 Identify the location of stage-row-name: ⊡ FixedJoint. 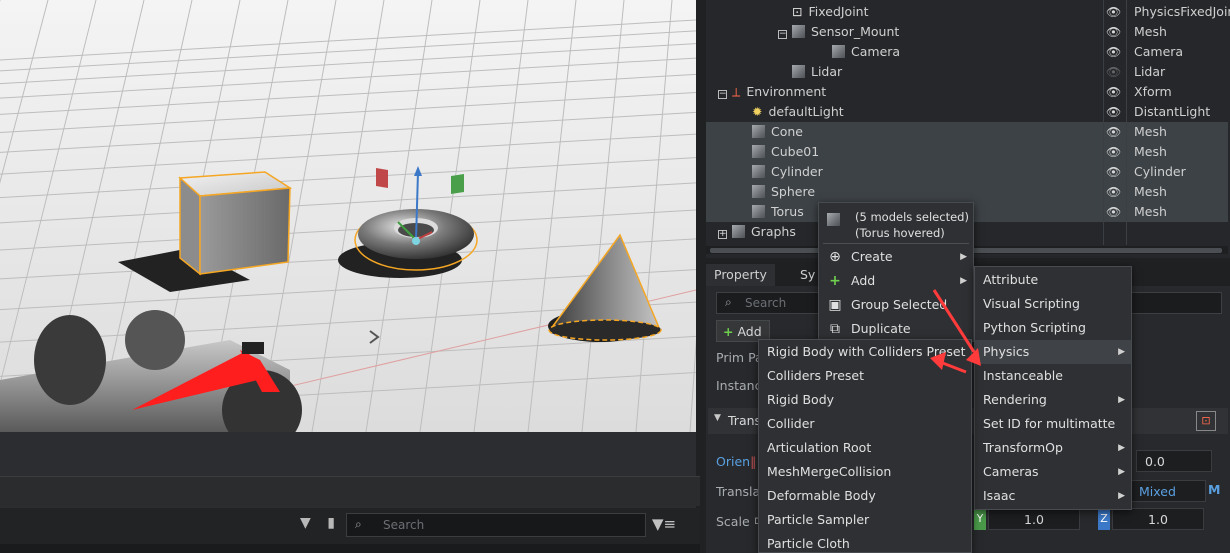
(830, 12).